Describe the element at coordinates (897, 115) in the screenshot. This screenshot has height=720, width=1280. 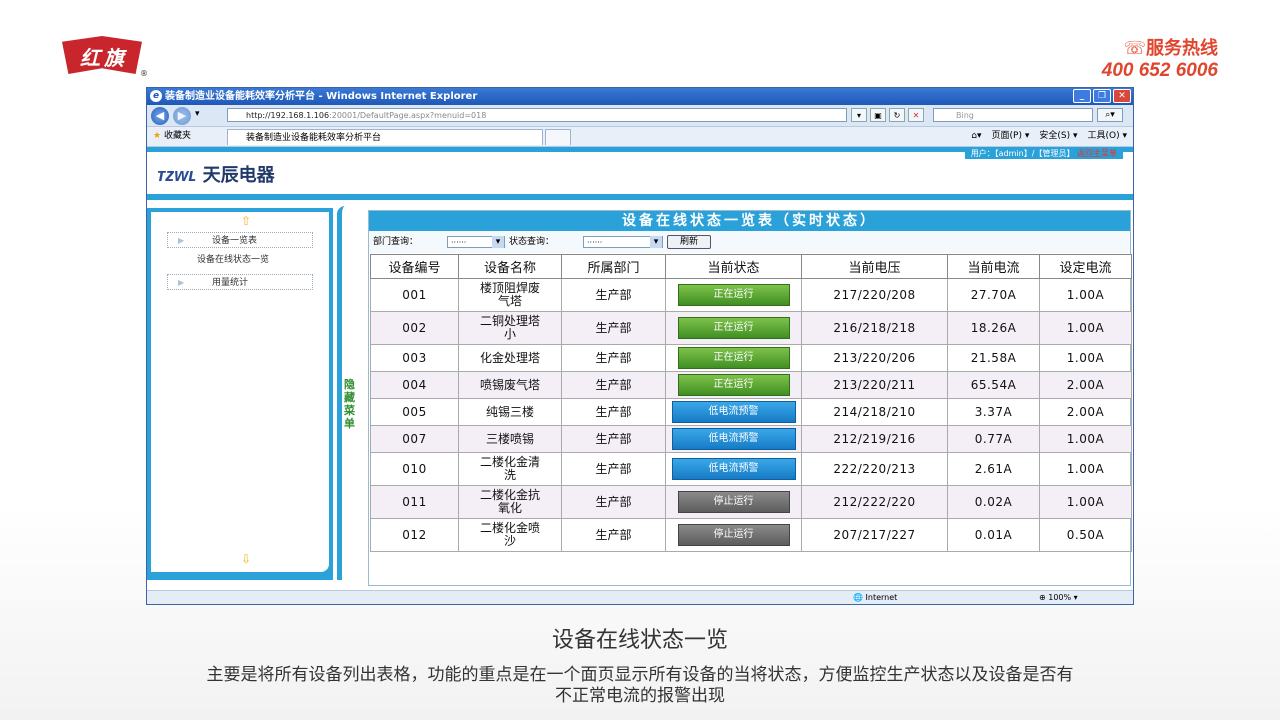
I see `refresh-icon: ↻` at that location.